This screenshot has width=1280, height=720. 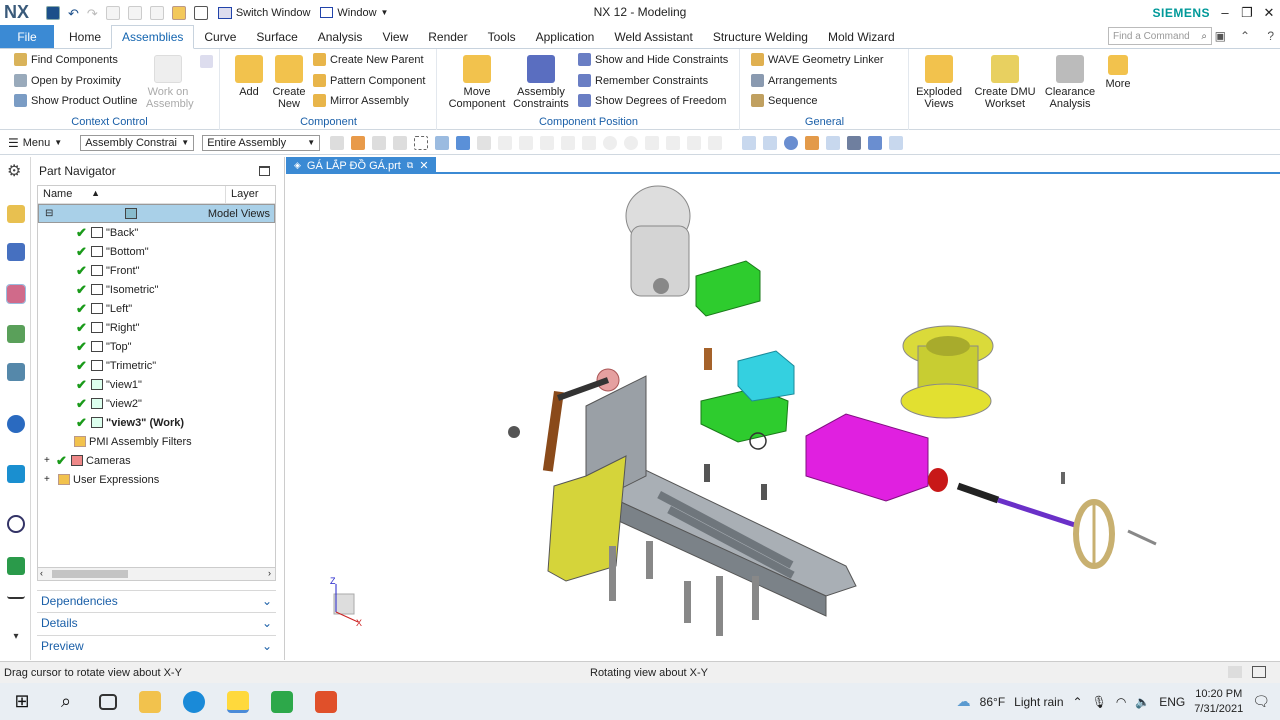 I want to click on chevron-up-icon: ⌃, so click(x=1078, y=702).